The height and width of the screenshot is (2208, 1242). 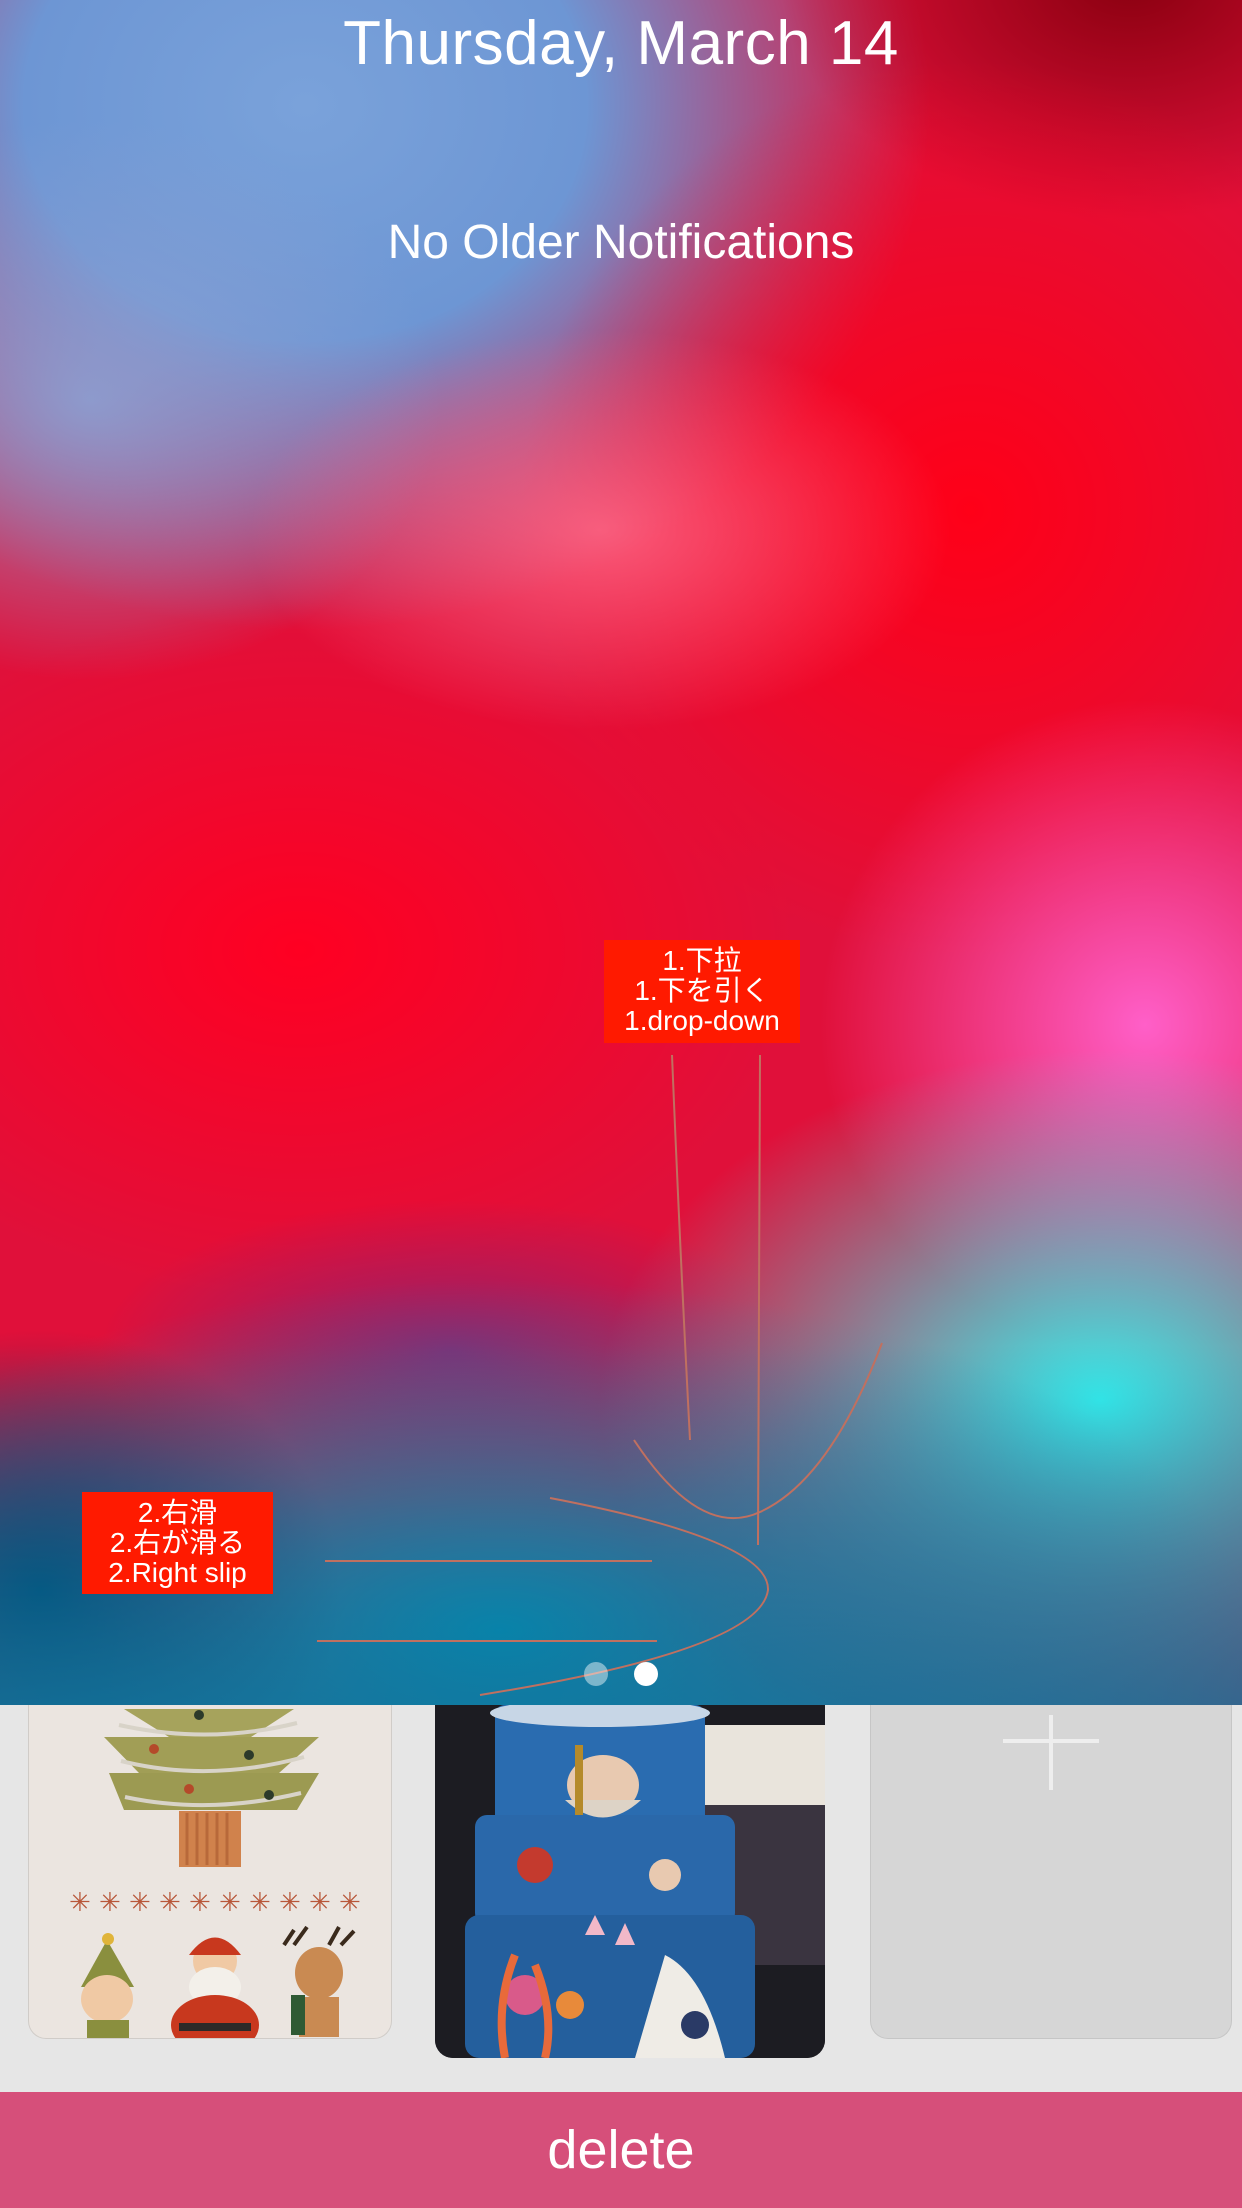 I want to click on tip-line: 2.Right slip, so click(x=177, y=1572).